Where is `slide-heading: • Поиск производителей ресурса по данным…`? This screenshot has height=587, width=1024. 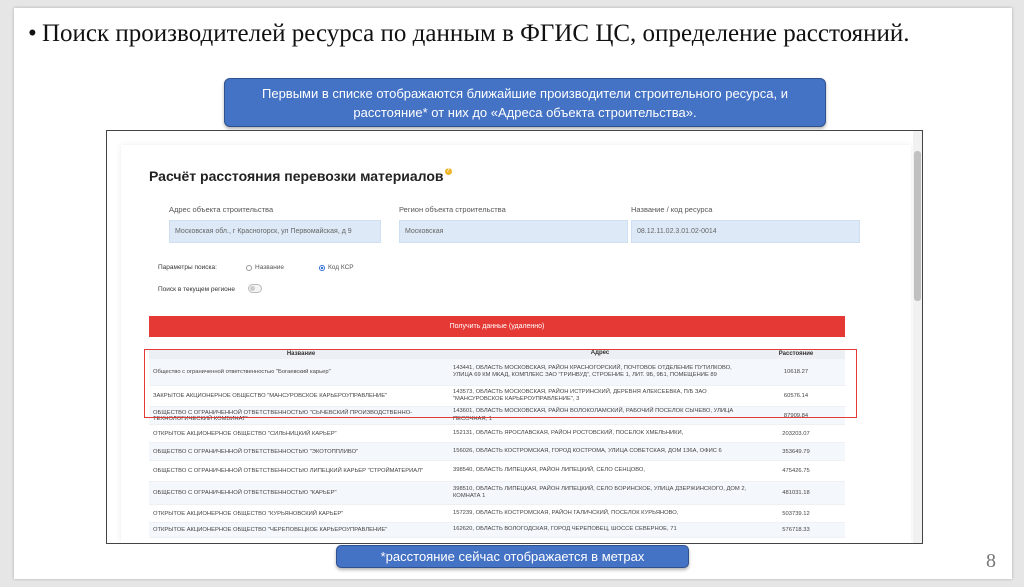
slide-heading: • Поиск производителей ресурса по данным… is located at coordinates (483, 34).